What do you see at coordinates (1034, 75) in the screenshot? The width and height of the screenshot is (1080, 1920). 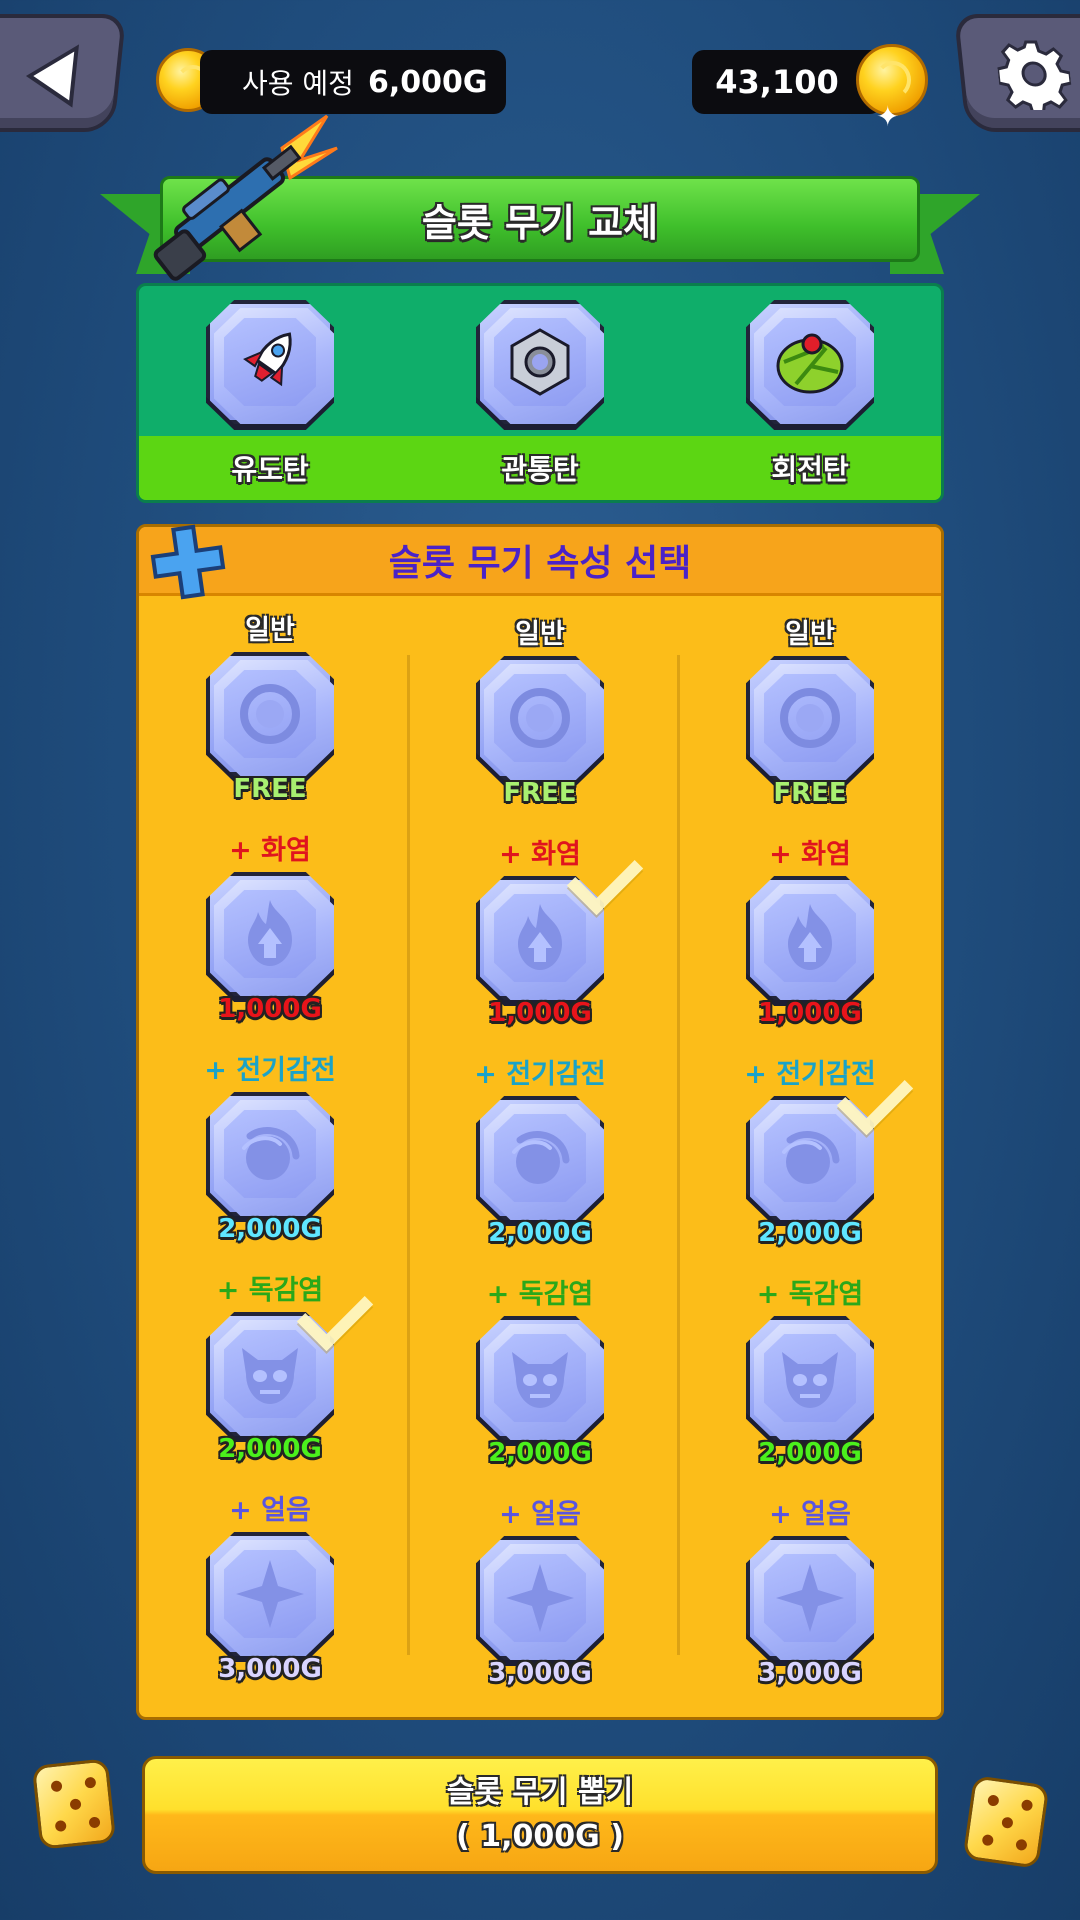 I see `gear-icon` at bounding box center [1034, 75].